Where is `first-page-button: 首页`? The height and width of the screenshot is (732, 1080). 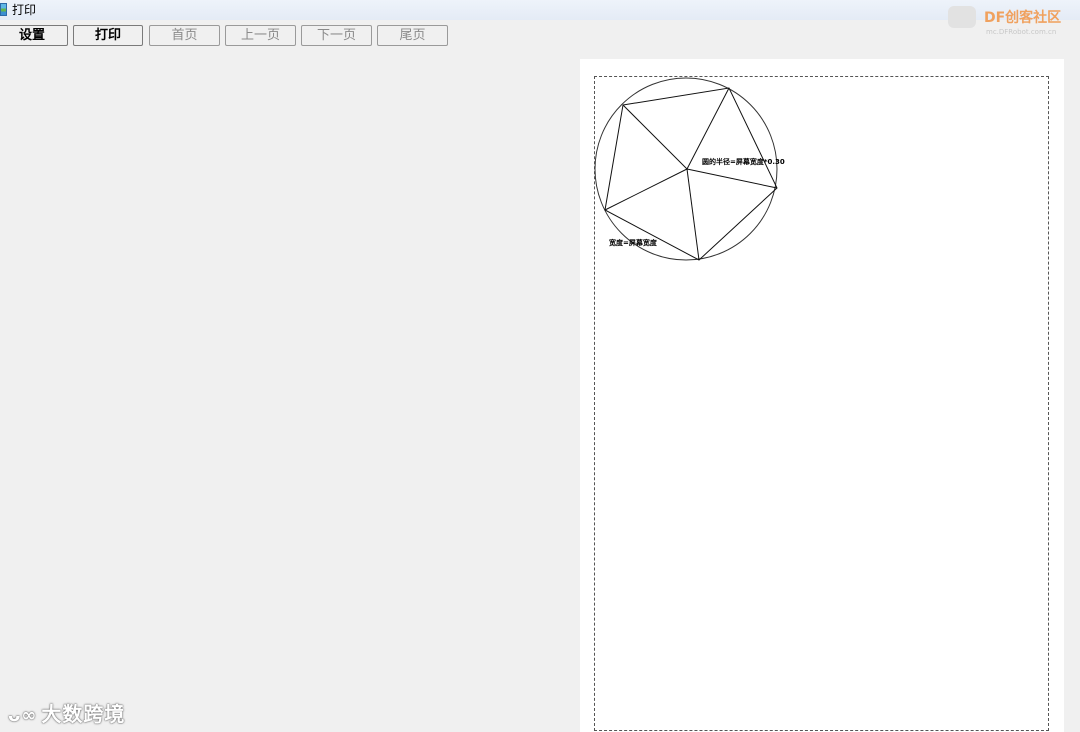
first-page-button: 首页 is located at coordinates (184, 35).